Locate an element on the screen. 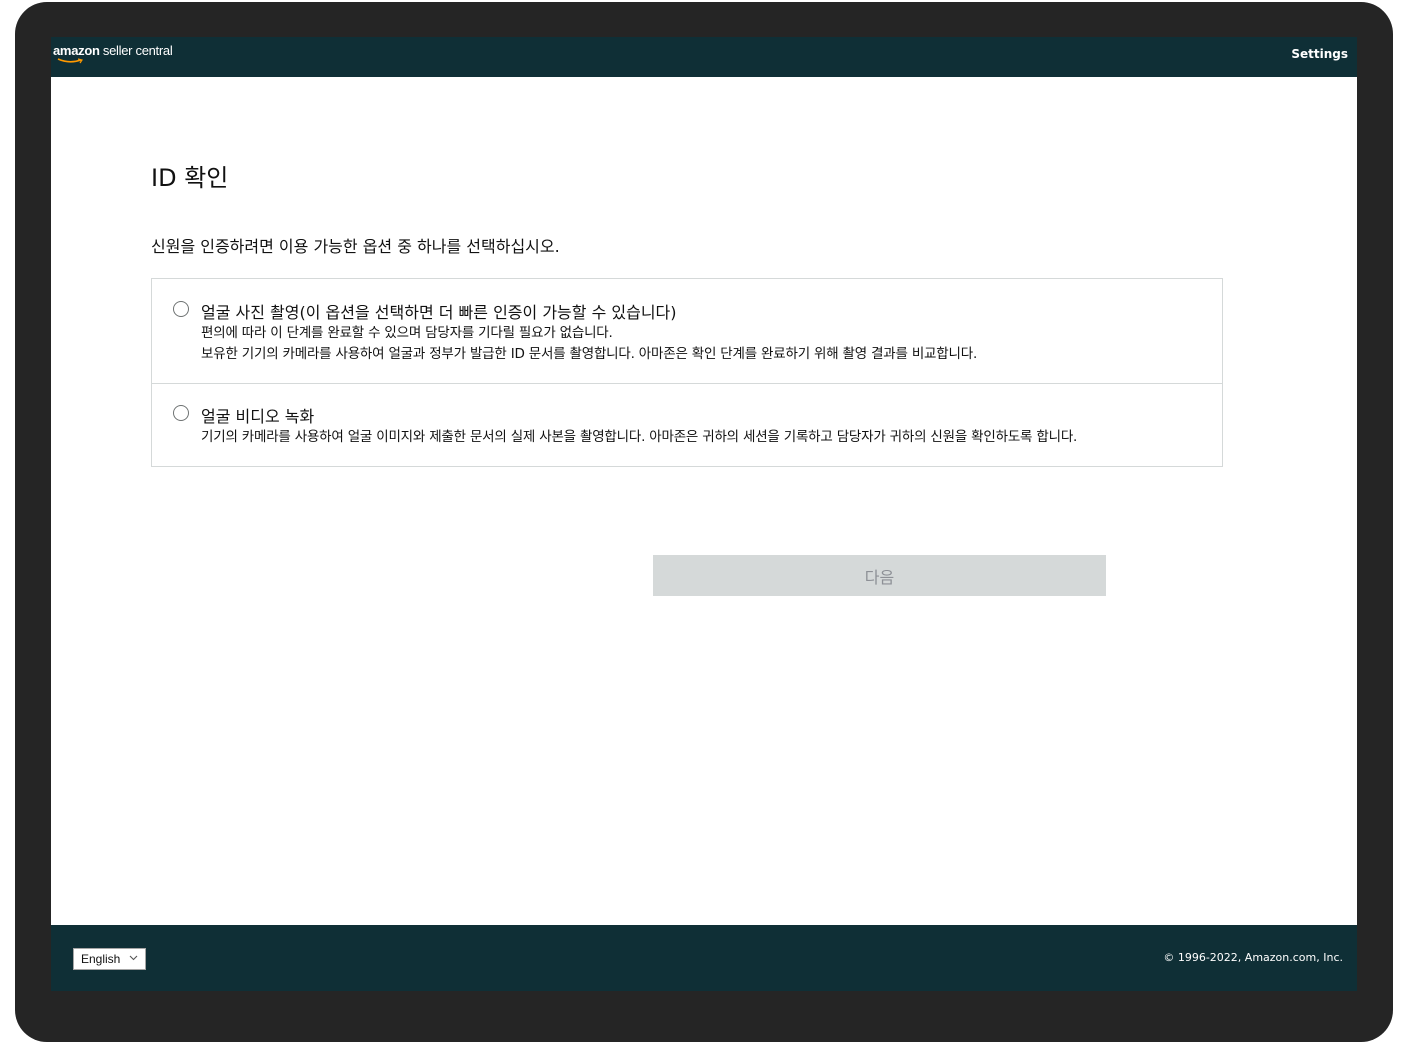 This screenshot has width=1407, height=1042. language-select: English is located at coordinates (109, 959).